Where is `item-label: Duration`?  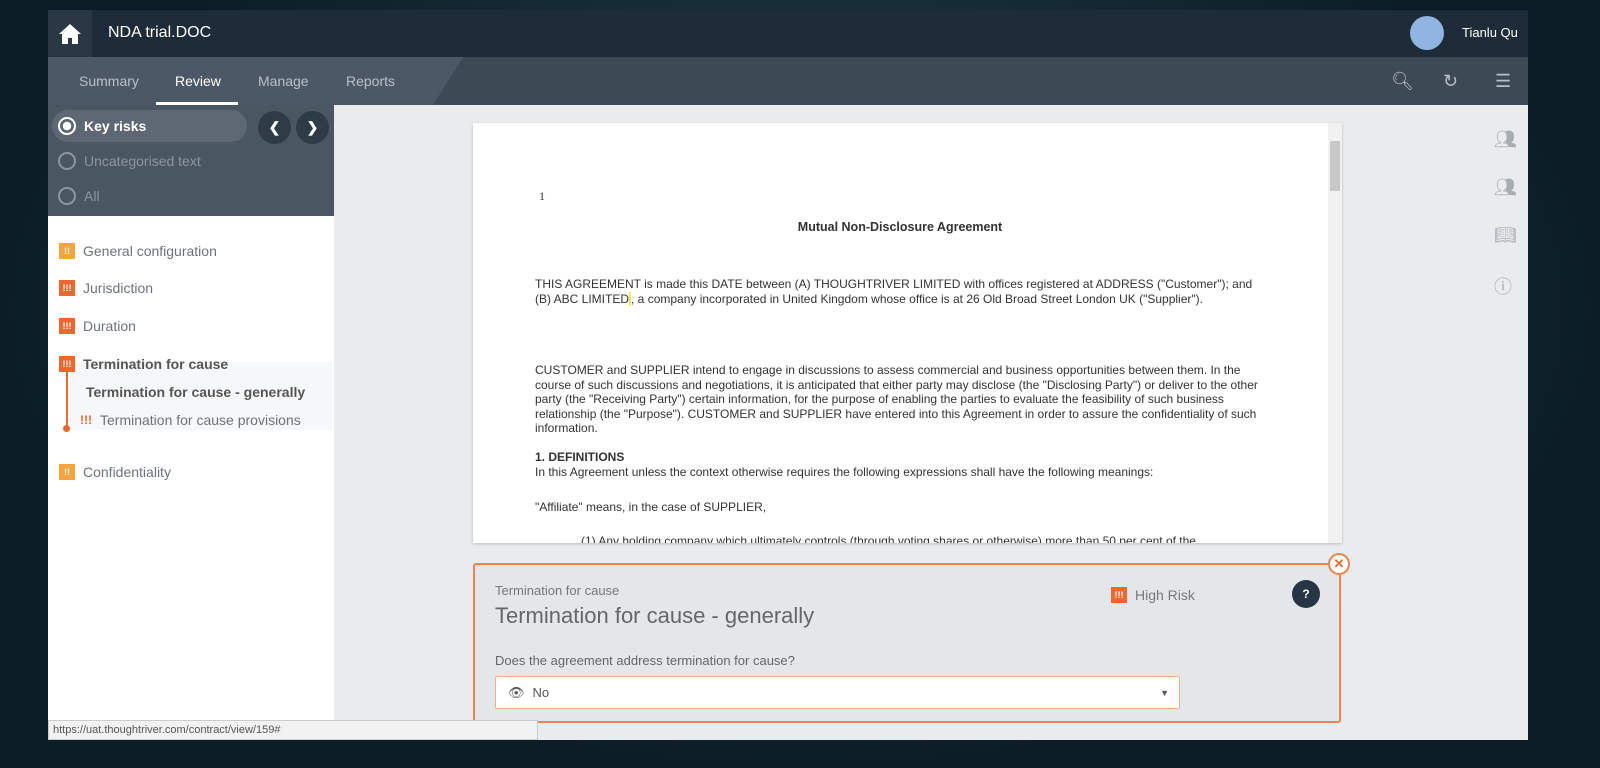 item-label: Duration is located at coordinates (109, 326).